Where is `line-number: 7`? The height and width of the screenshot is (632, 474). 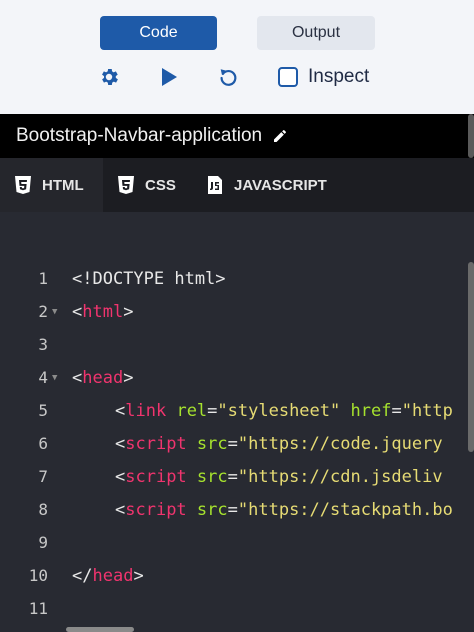 line-number: 7 is located at coordinates (43, 476).